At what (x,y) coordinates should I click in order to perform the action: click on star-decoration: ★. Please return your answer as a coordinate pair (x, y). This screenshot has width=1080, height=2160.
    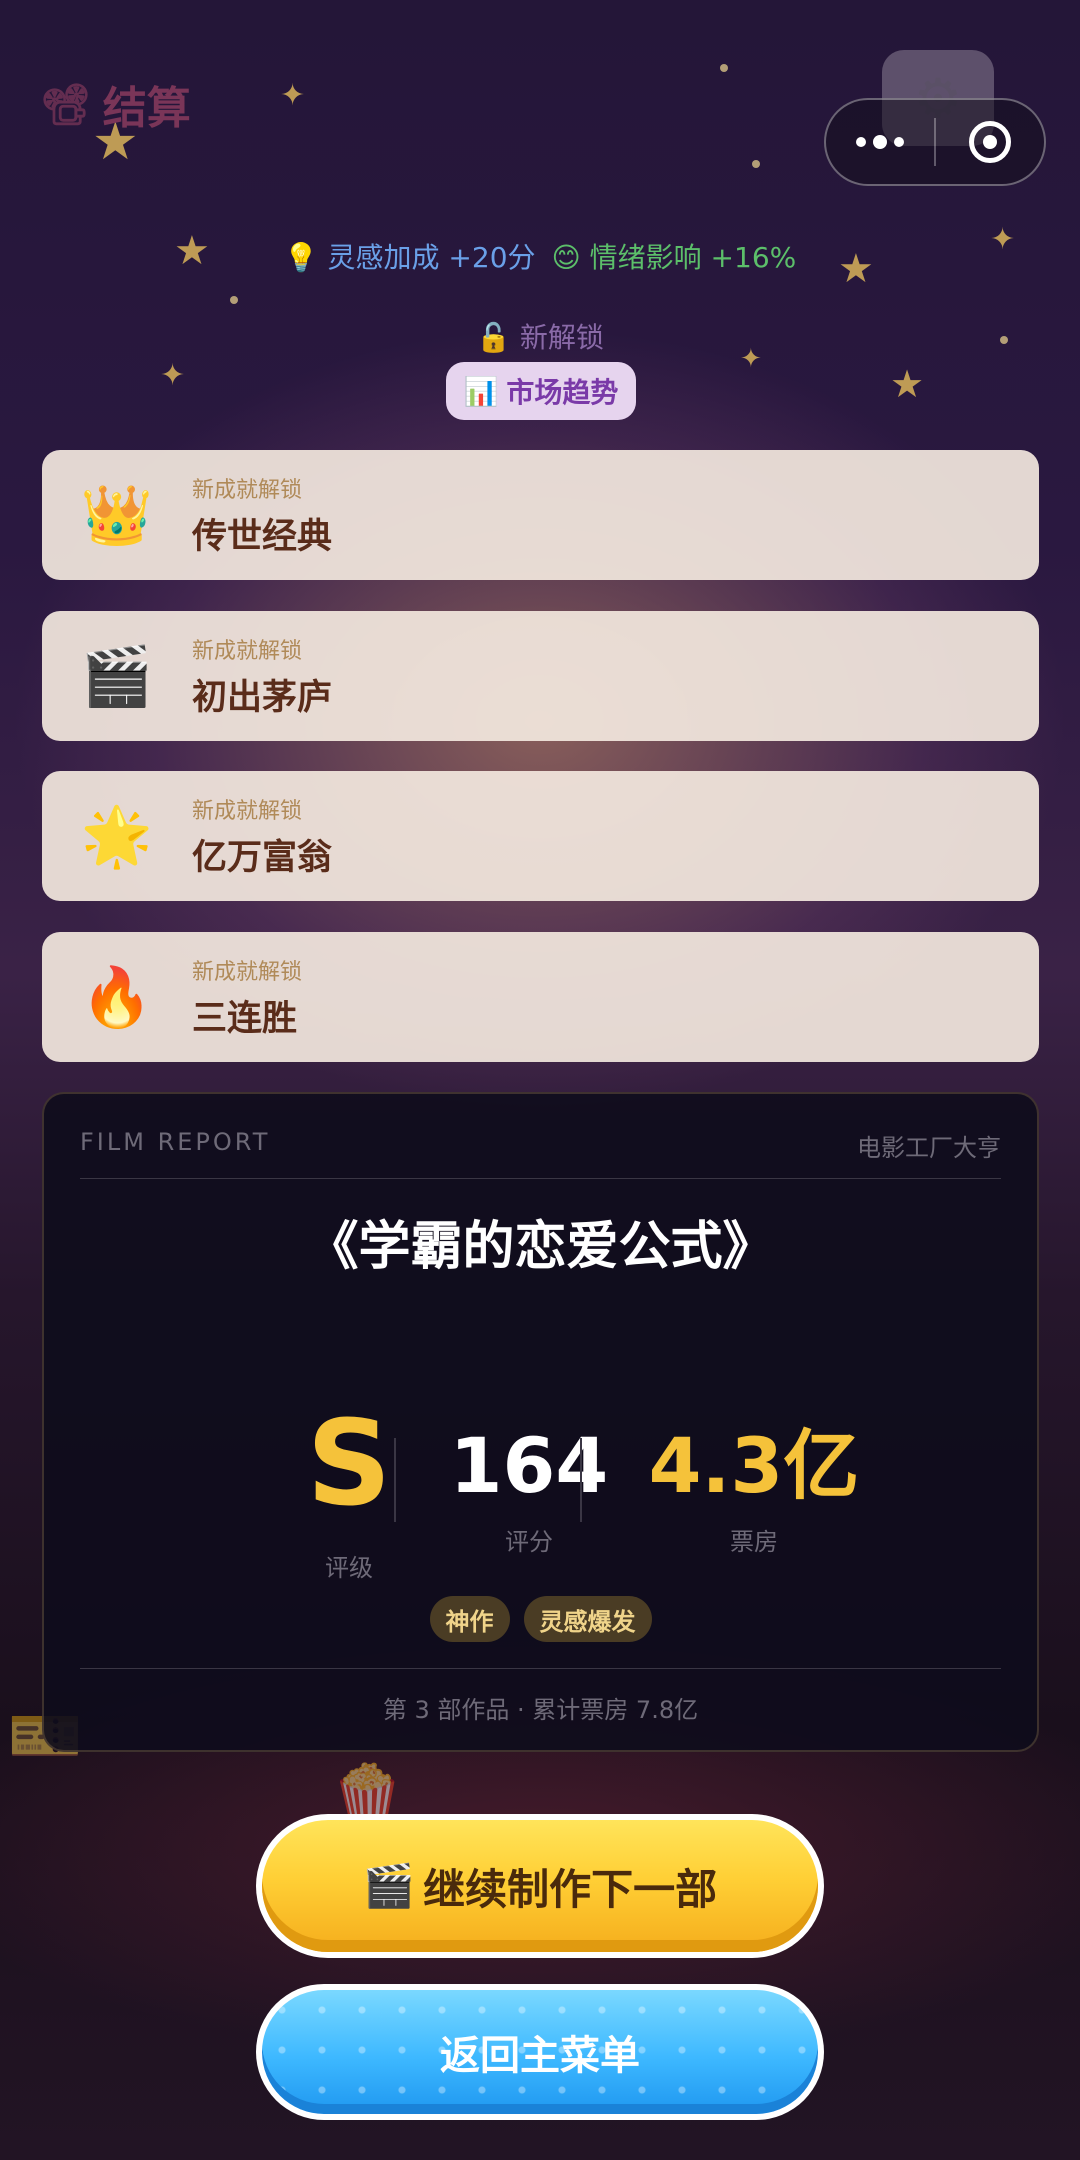
    Looking at the image, I should click on (907, 384).